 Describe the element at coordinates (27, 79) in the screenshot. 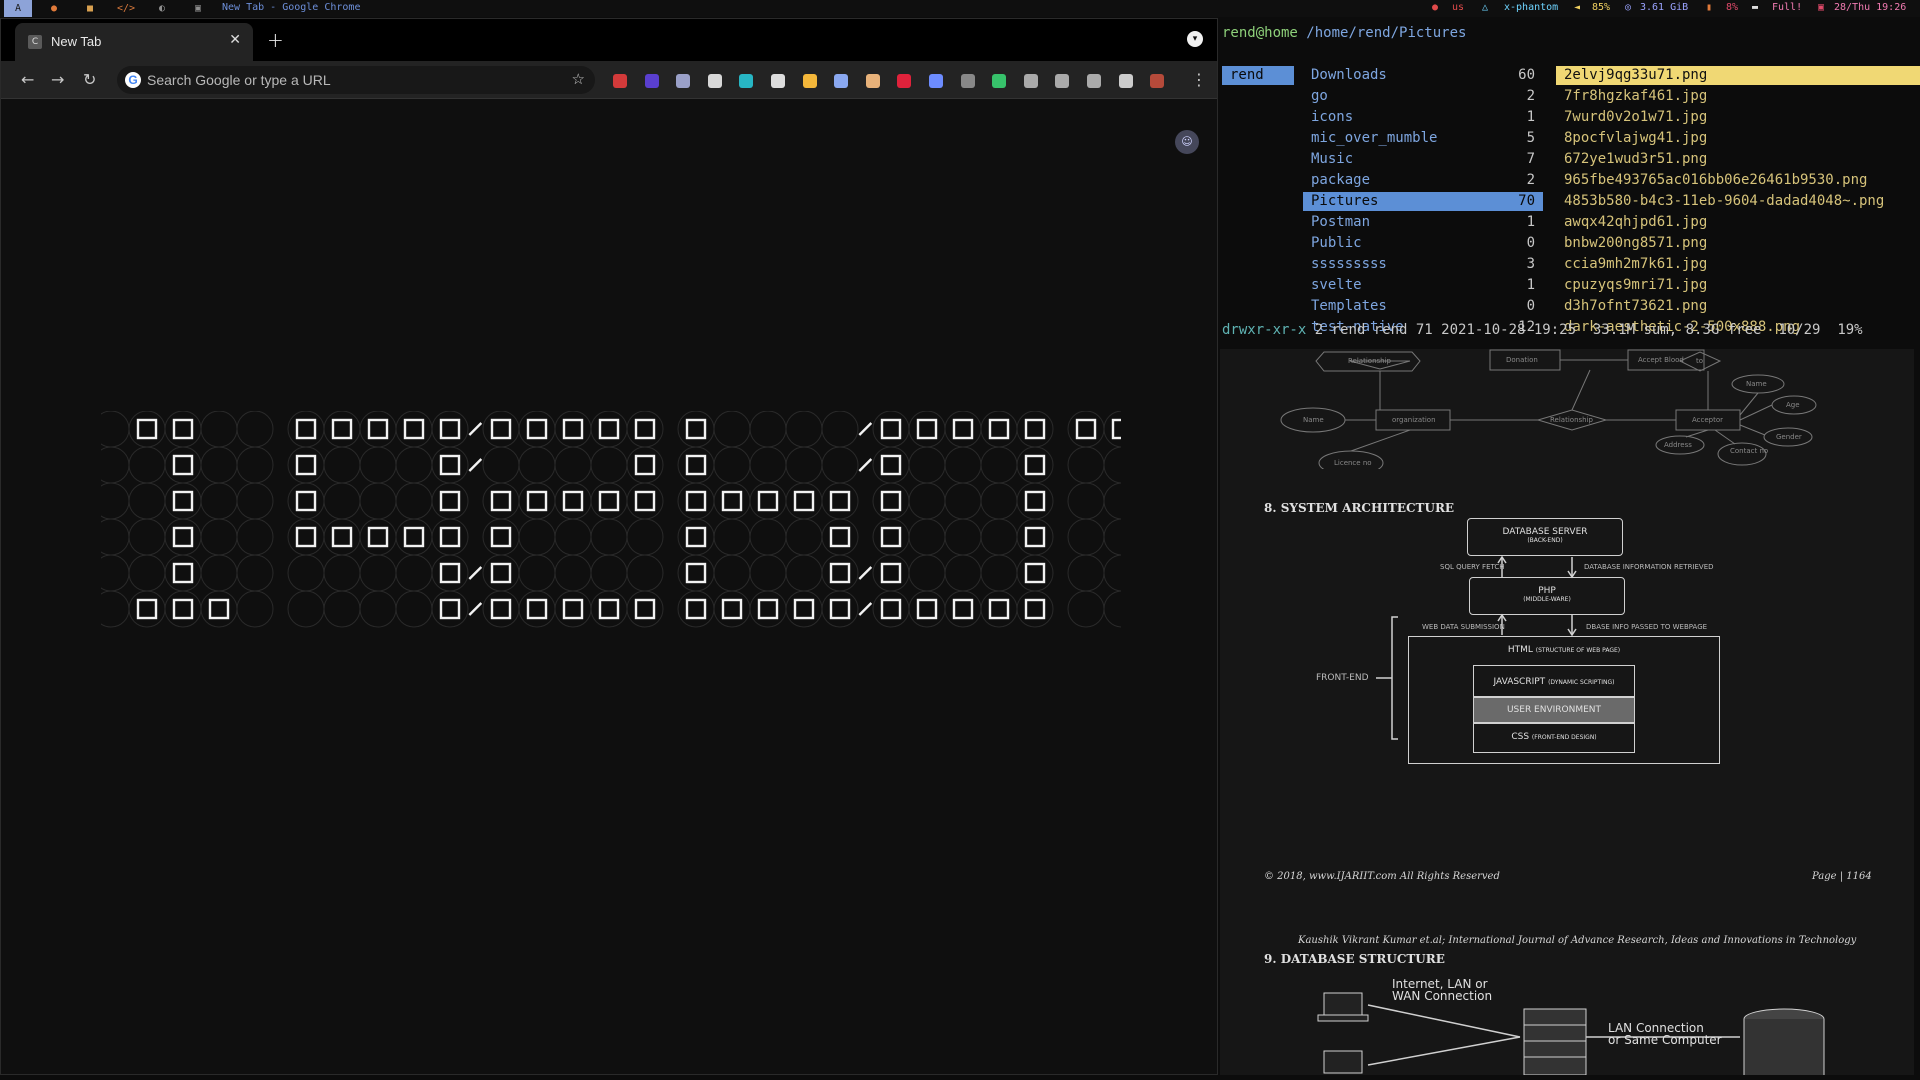

I see `back-arrow-icon: ←` at that location.